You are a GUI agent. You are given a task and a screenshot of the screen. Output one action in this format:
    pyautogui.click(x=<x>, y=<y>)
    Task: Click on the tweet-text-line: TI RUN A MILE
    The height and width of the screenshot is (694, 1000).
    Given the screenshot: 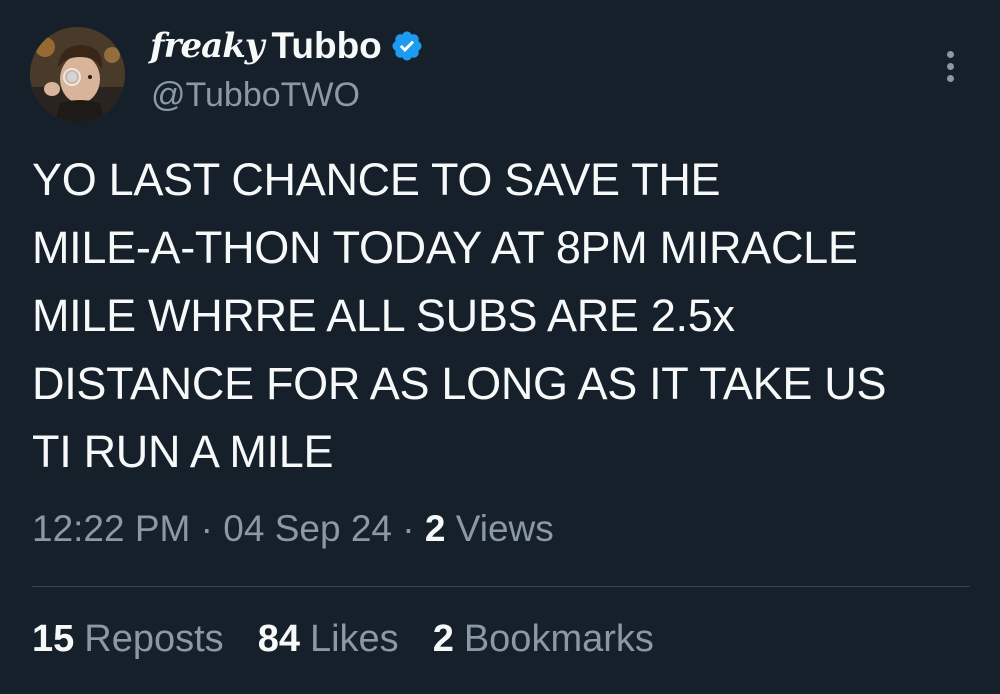 What is the action you would take?
    pyautogui.click(x=183, y=451)
    